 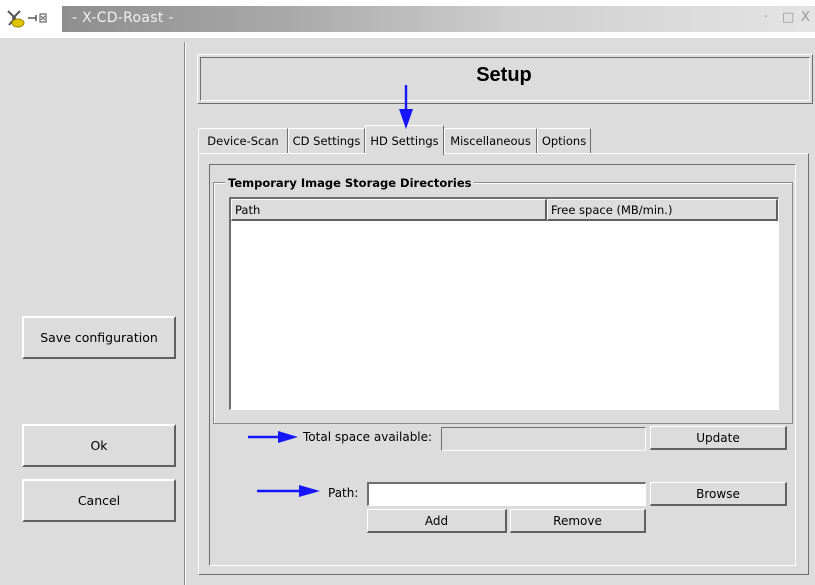 I want to click on column-header-free-space: Free space (MB/min.), so click(x=662, y=210).